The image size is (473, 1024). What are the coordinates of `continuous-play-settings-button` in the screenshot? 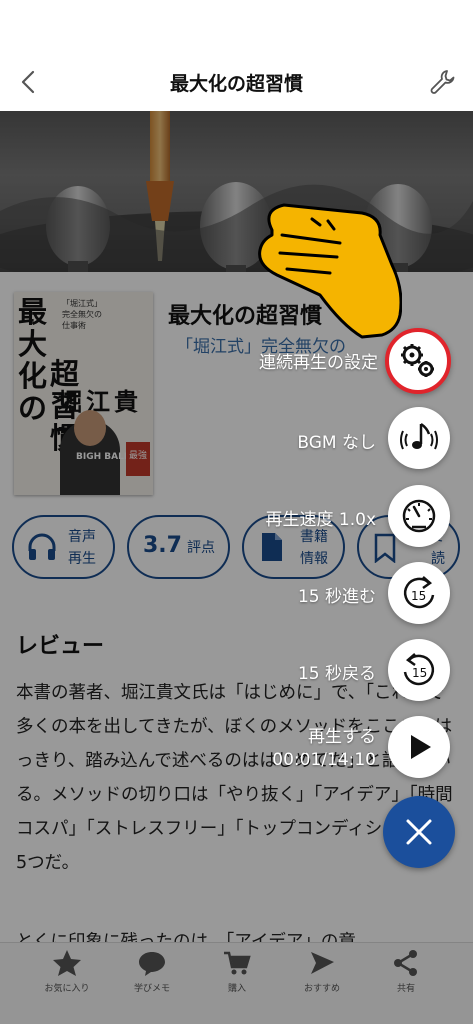 It's located at (418, 361).